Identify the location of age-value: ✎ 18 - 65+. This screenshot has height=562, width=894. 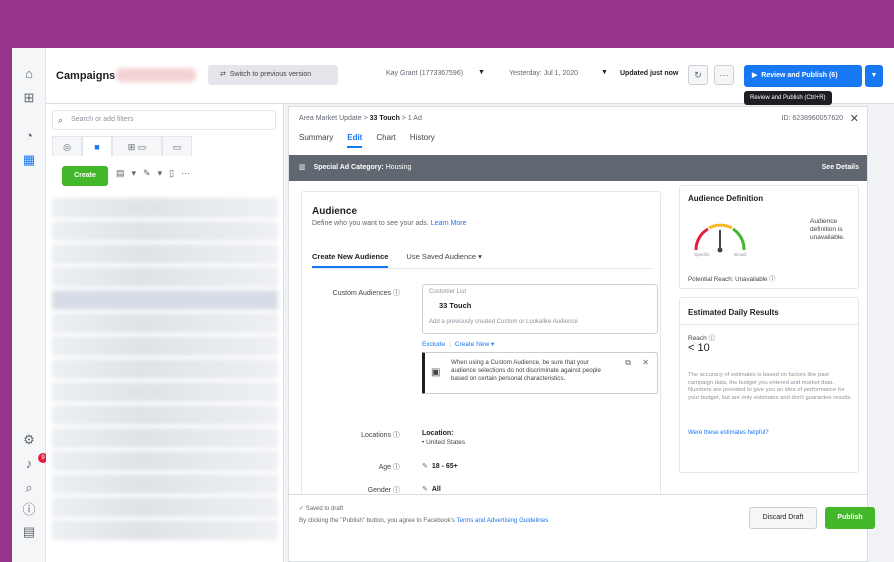
(440, 466).